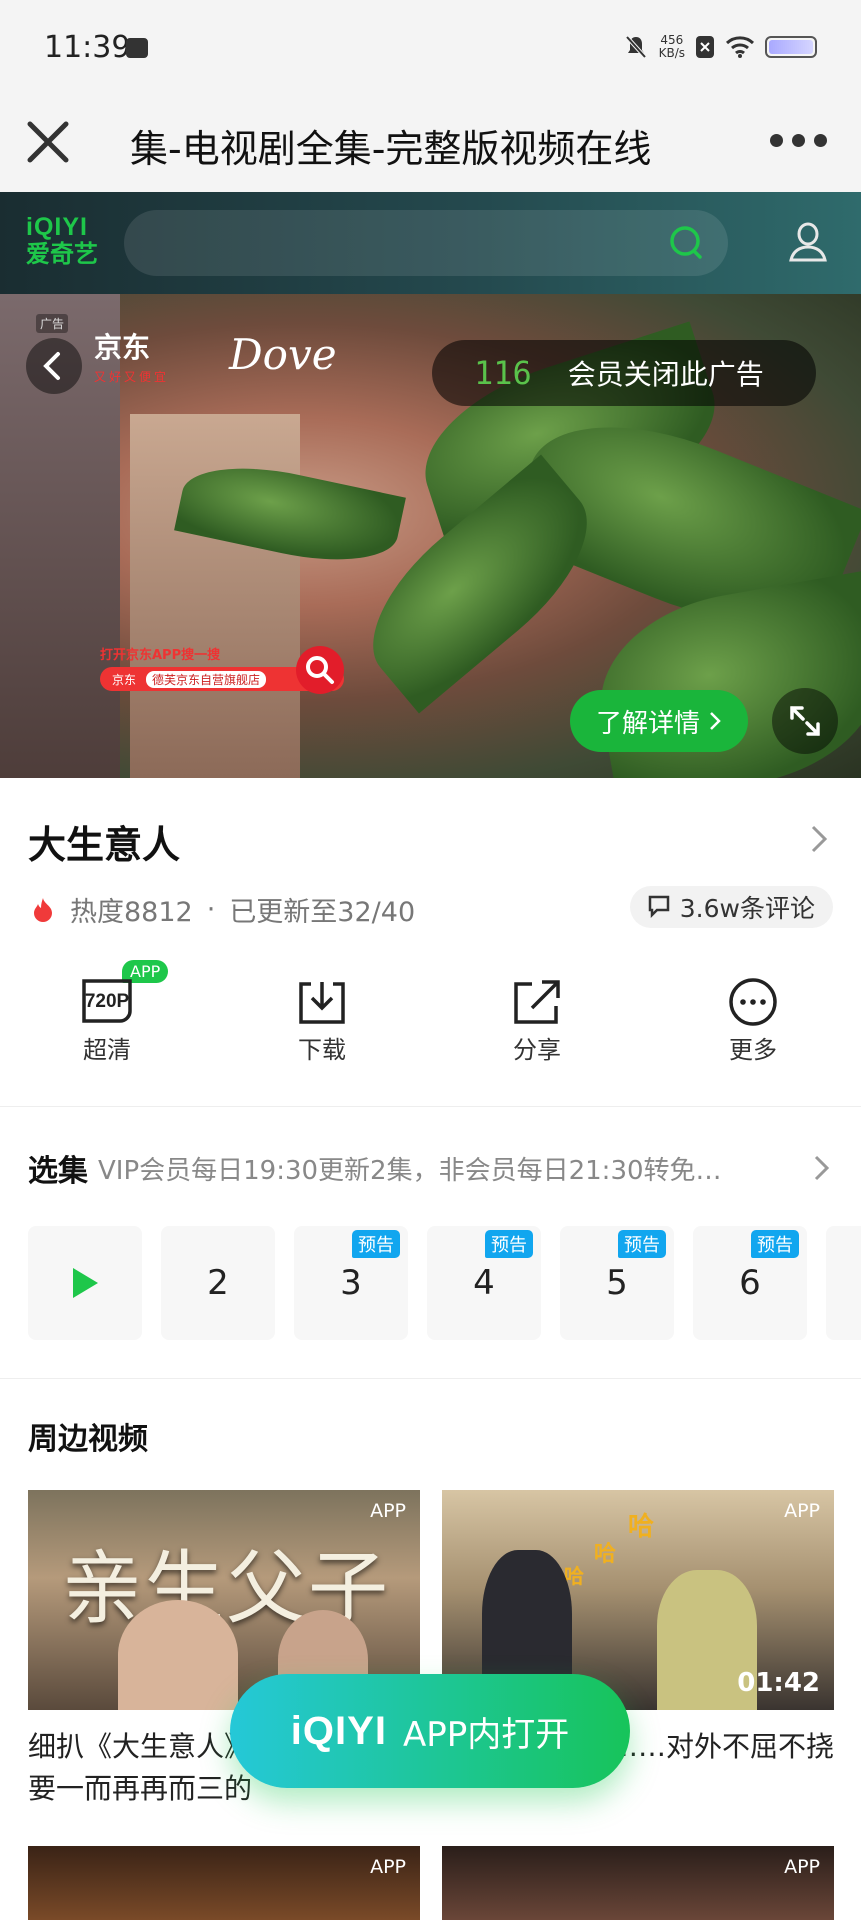 The image size is (861, 1920). What do you see at coordinates (740, 47) in the screenshot?
I see `wifi-icon` at bounding box center [740, 47].